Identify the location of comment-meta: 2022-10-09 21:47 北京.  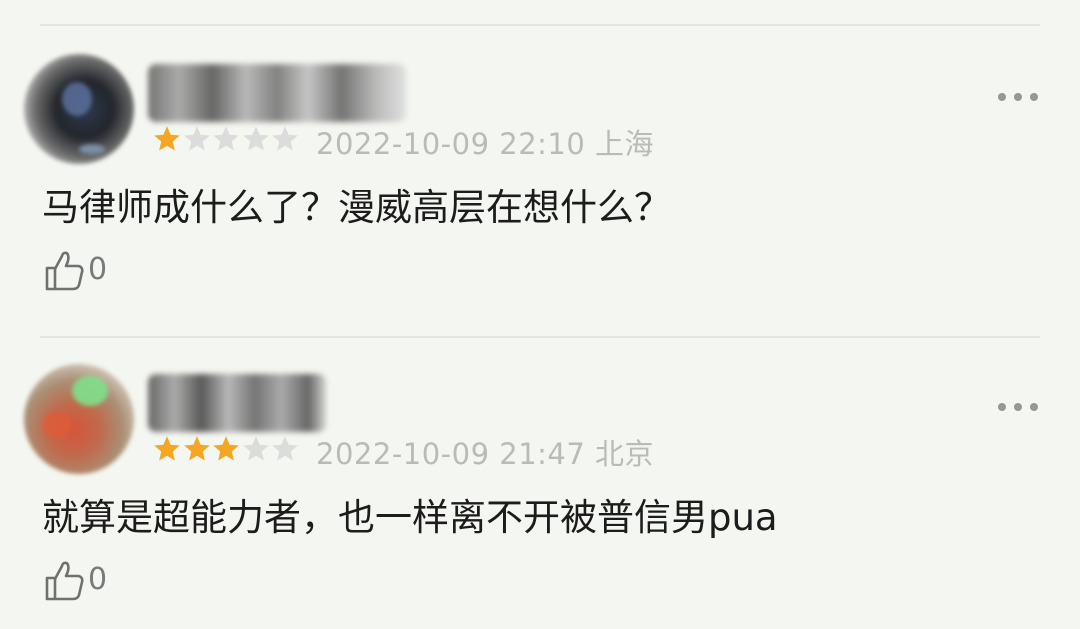
(485, 454).